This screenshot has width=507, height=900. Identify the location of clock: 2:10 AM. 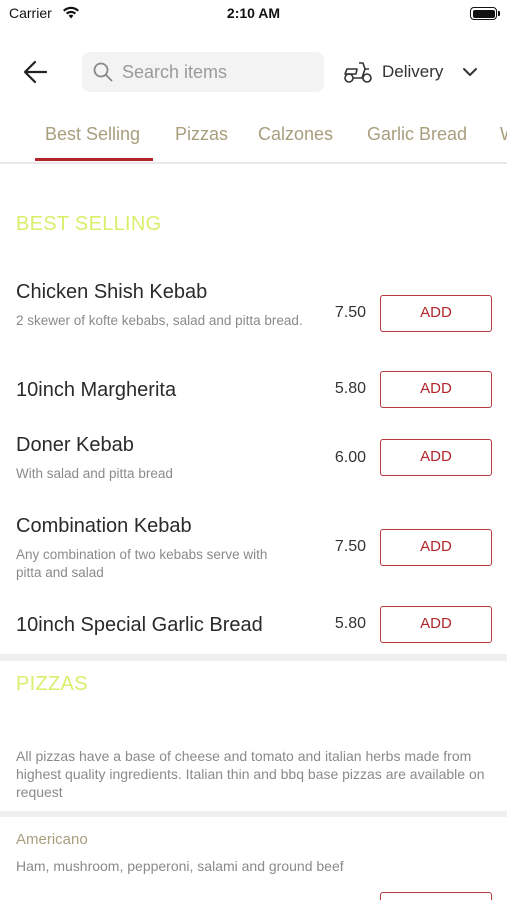
(253, 13).